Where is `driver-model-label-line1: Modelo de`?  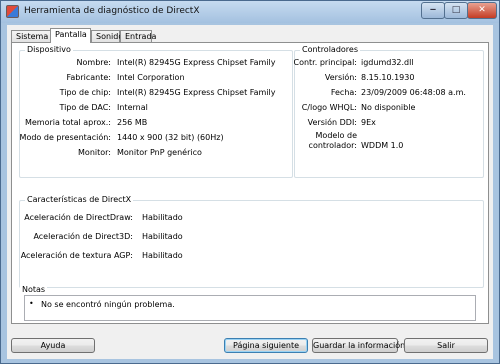
driver-model-label-line1: Modelo de is located at coordinates (336, 135).